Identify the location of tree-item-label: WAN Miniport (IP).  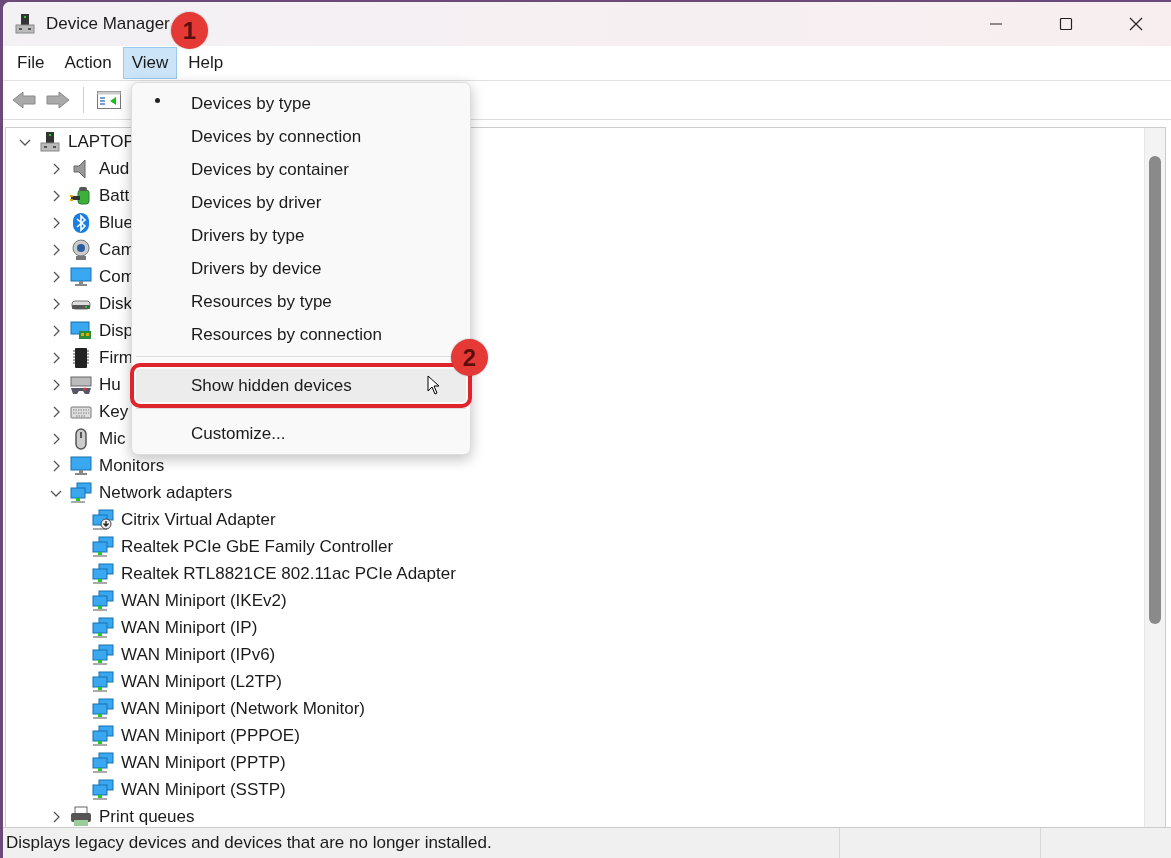
(189, 627).